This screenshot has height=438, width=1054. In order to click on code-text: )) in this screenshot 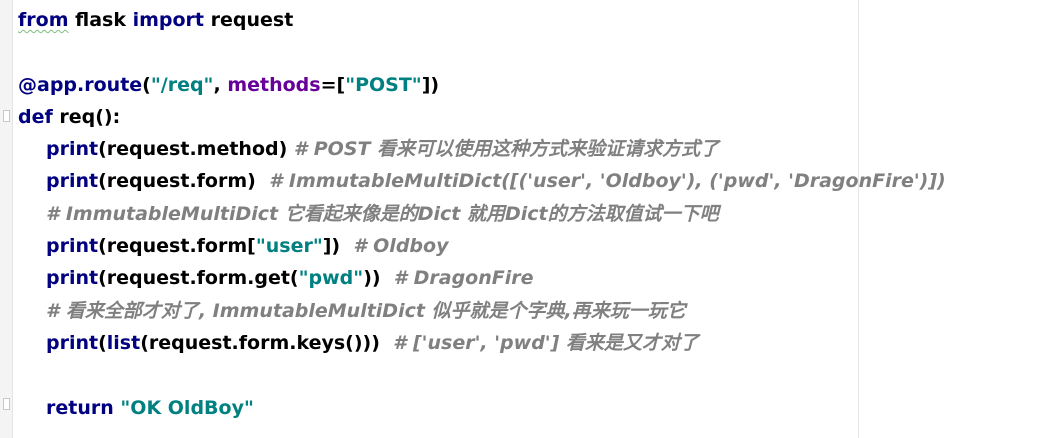, I will do `click(375, 278)`.